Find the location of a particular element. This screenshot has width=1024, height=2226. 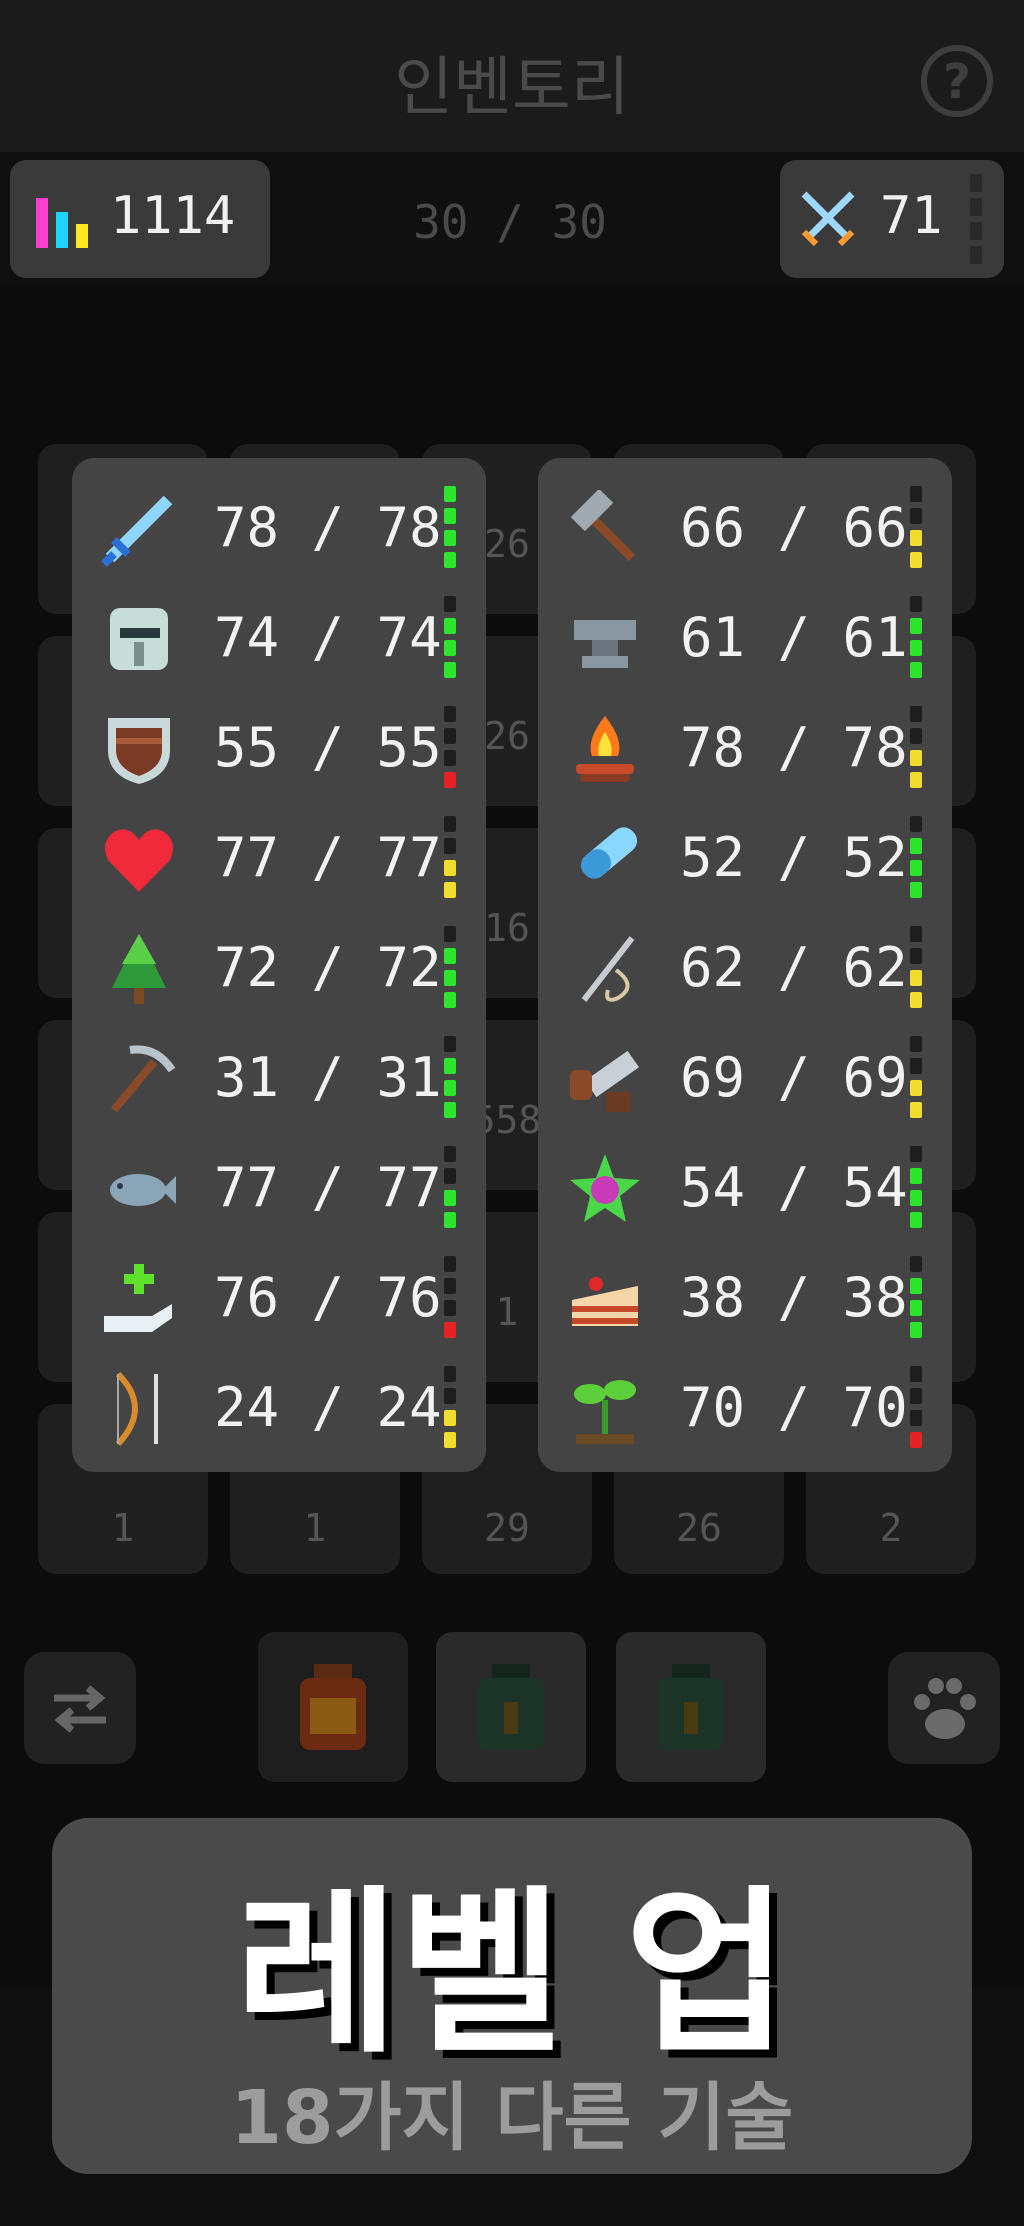

heart-icon is located at coordinates (139, 860).